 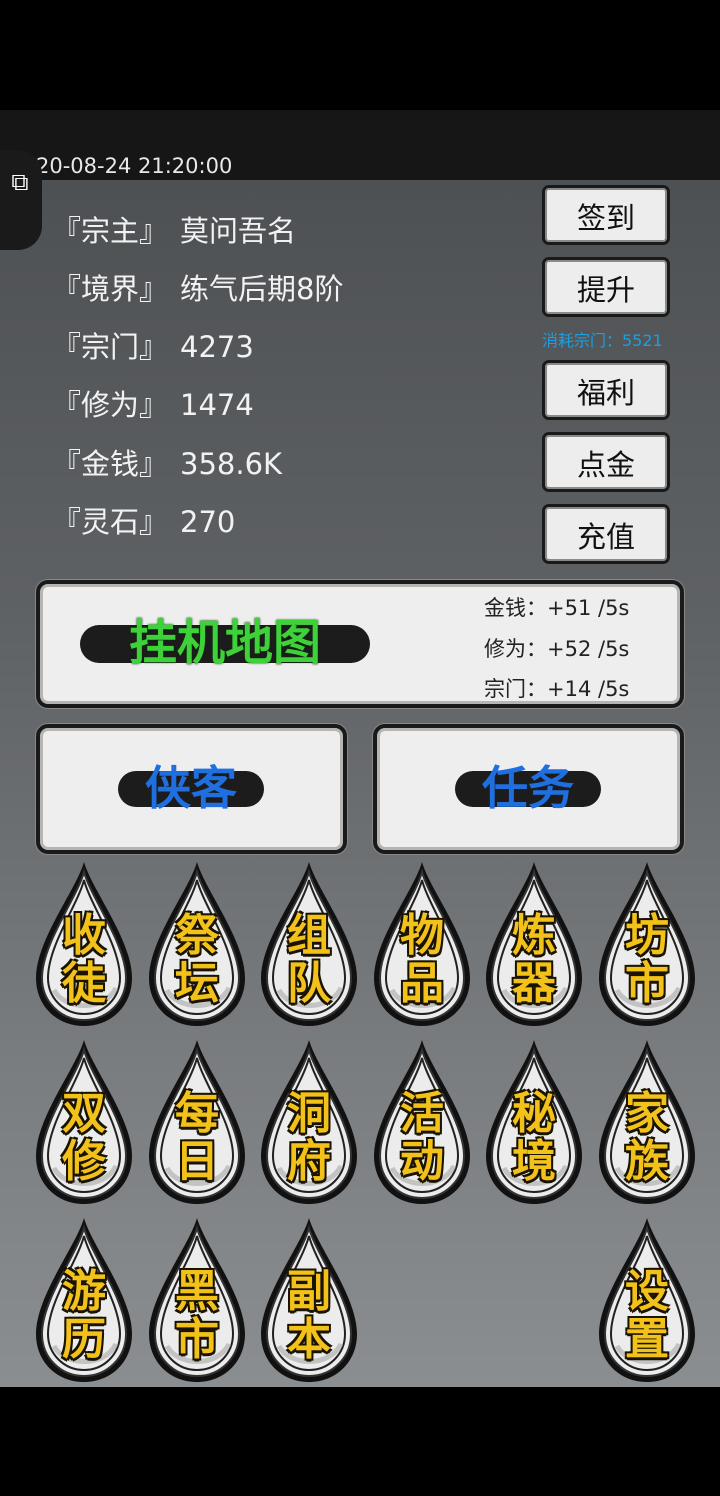 I want to click on stat-key: 『灵石』, so click(x=110, y=522).